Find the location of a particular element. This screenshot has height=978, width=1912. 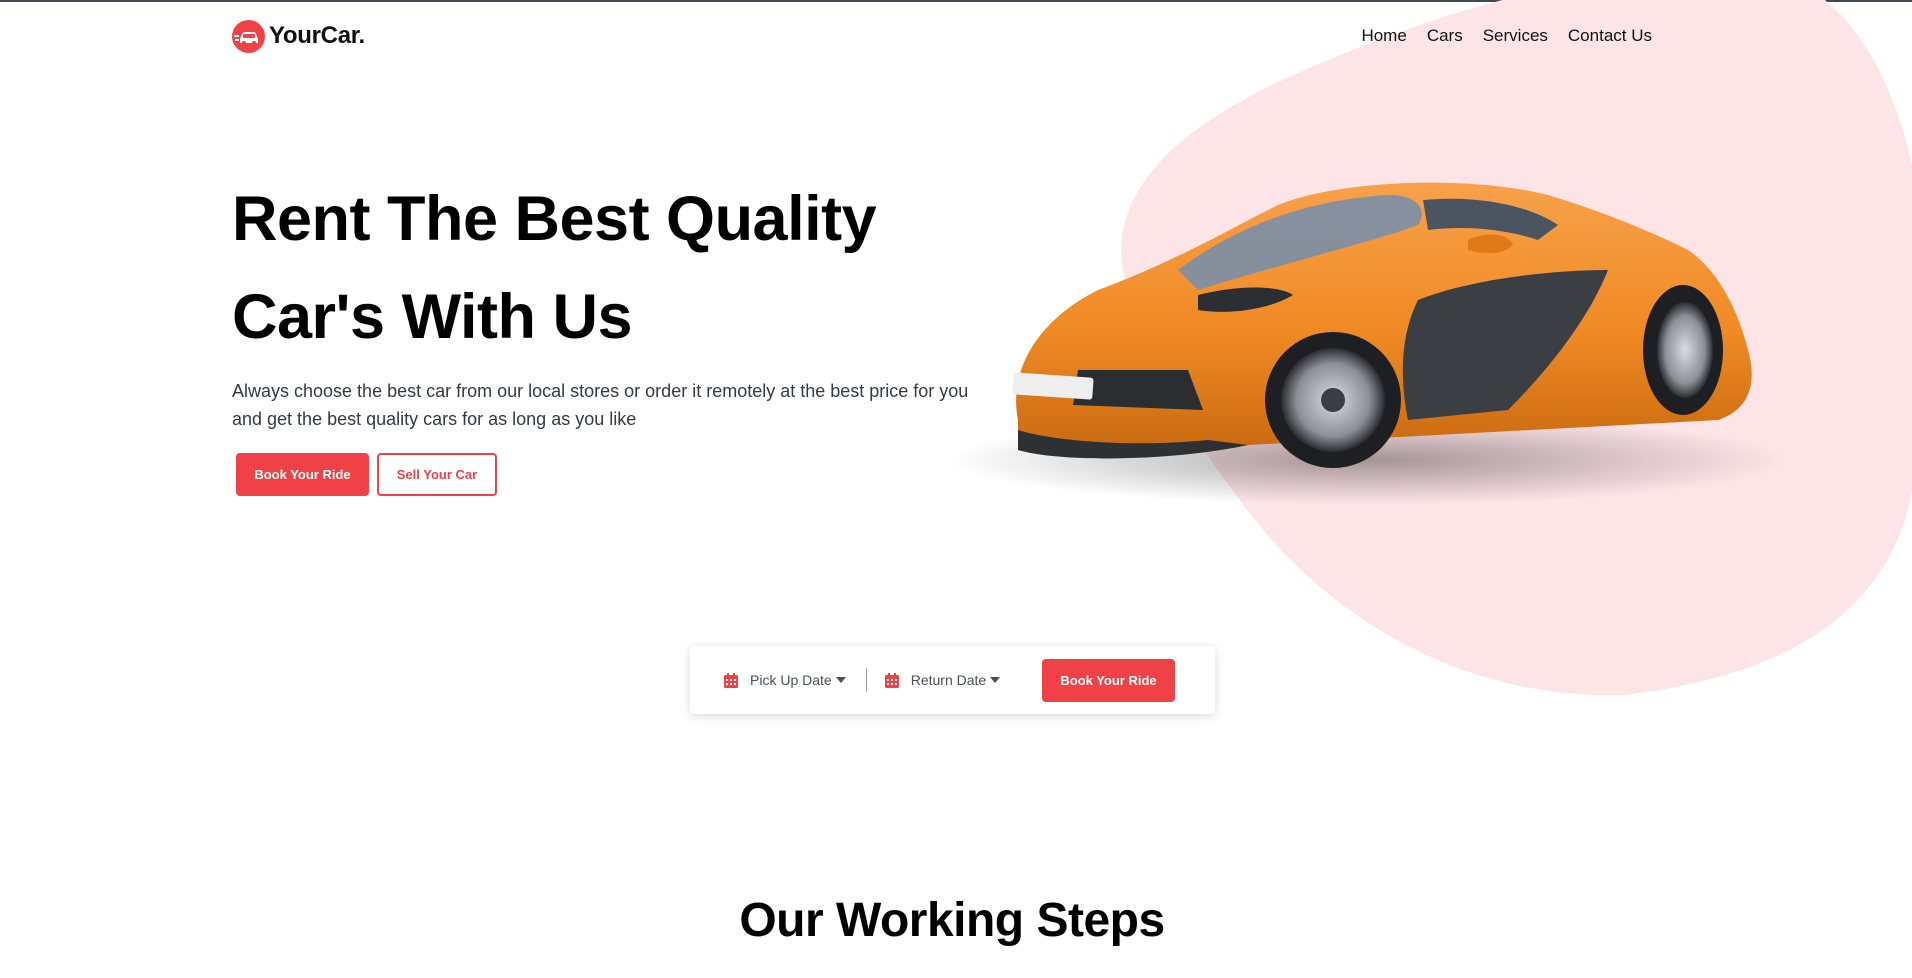

booking-separator is located at coordinates (866, 680).